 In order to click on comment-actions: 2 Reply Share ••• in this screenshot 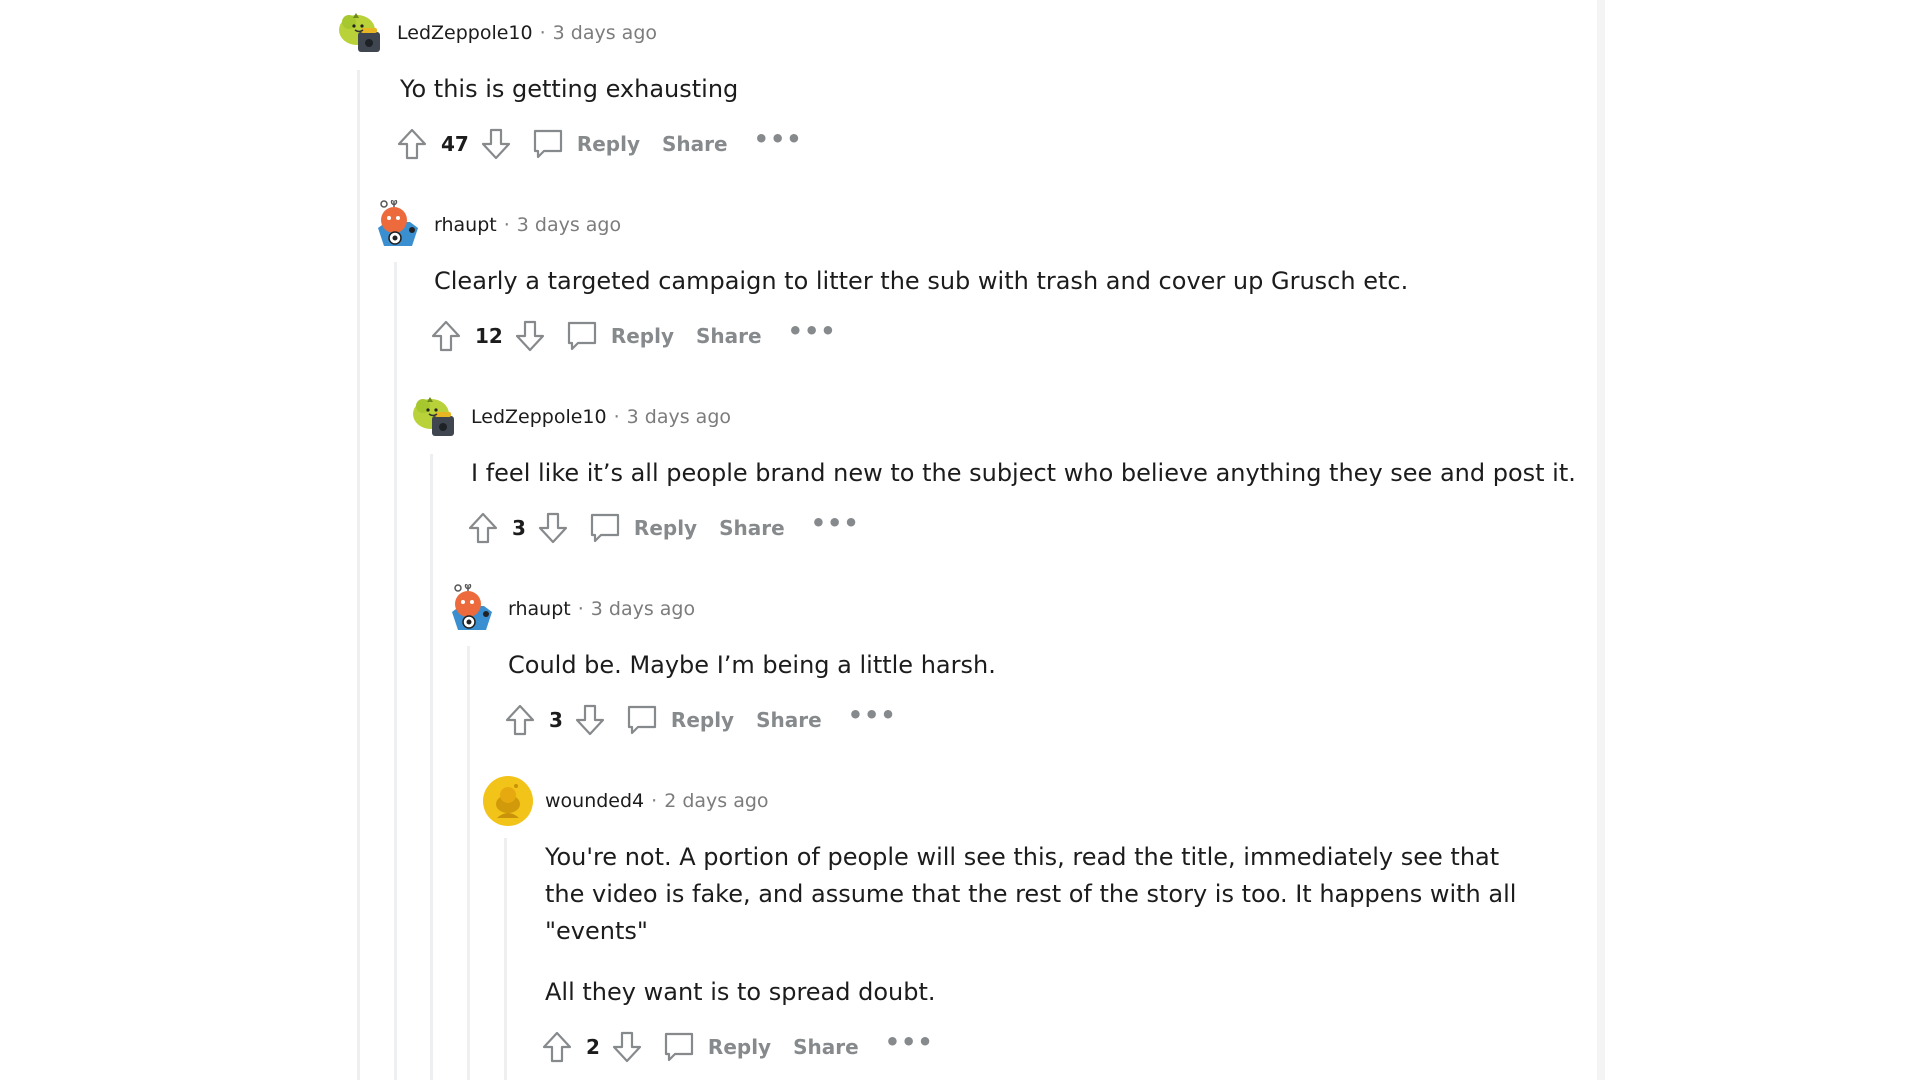, I will do `click(1032, 1047)`.